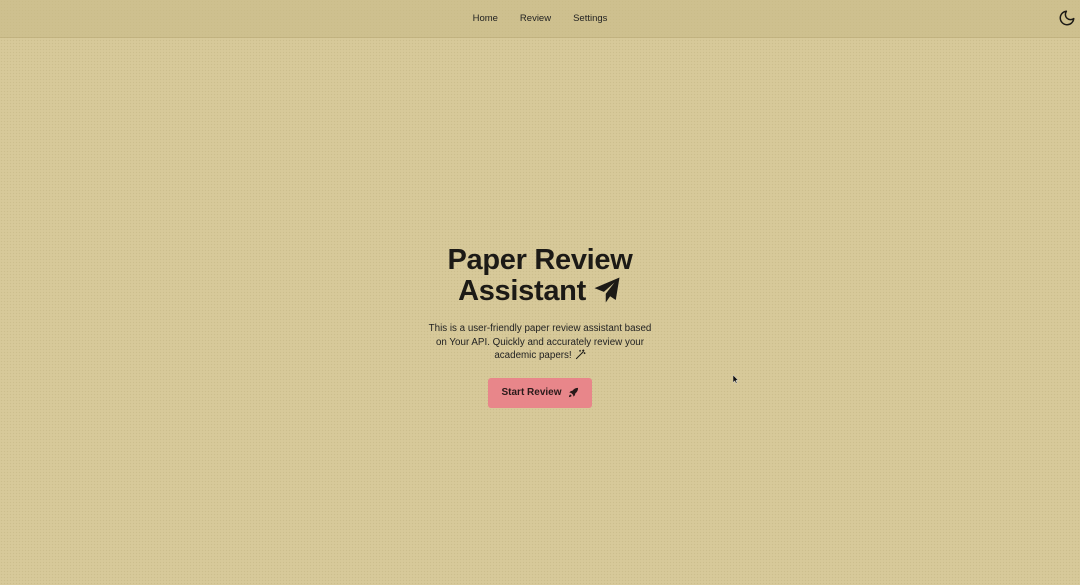 The width and height of the screenshot is (1080, 585). Describe the element at coordinates (535, 18) in the screenshot. I see `nav-review-link: Review` at that location.